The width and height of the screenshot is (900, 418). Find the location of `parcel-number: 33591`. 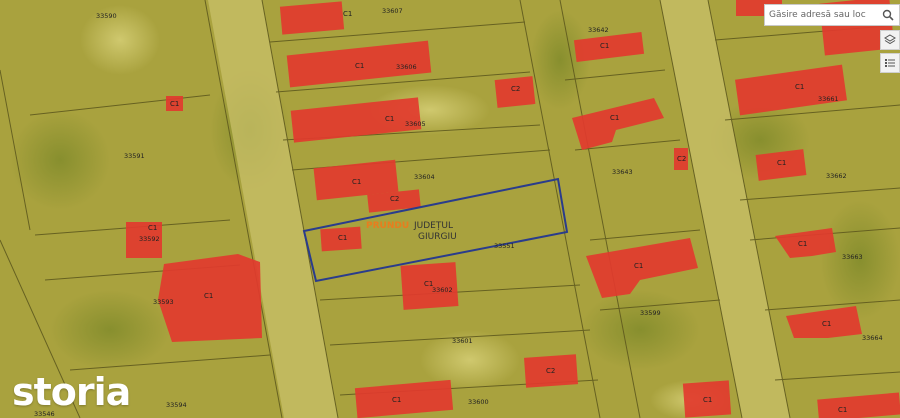

parcel-number: 33591 is located at coordinates (134, 156).